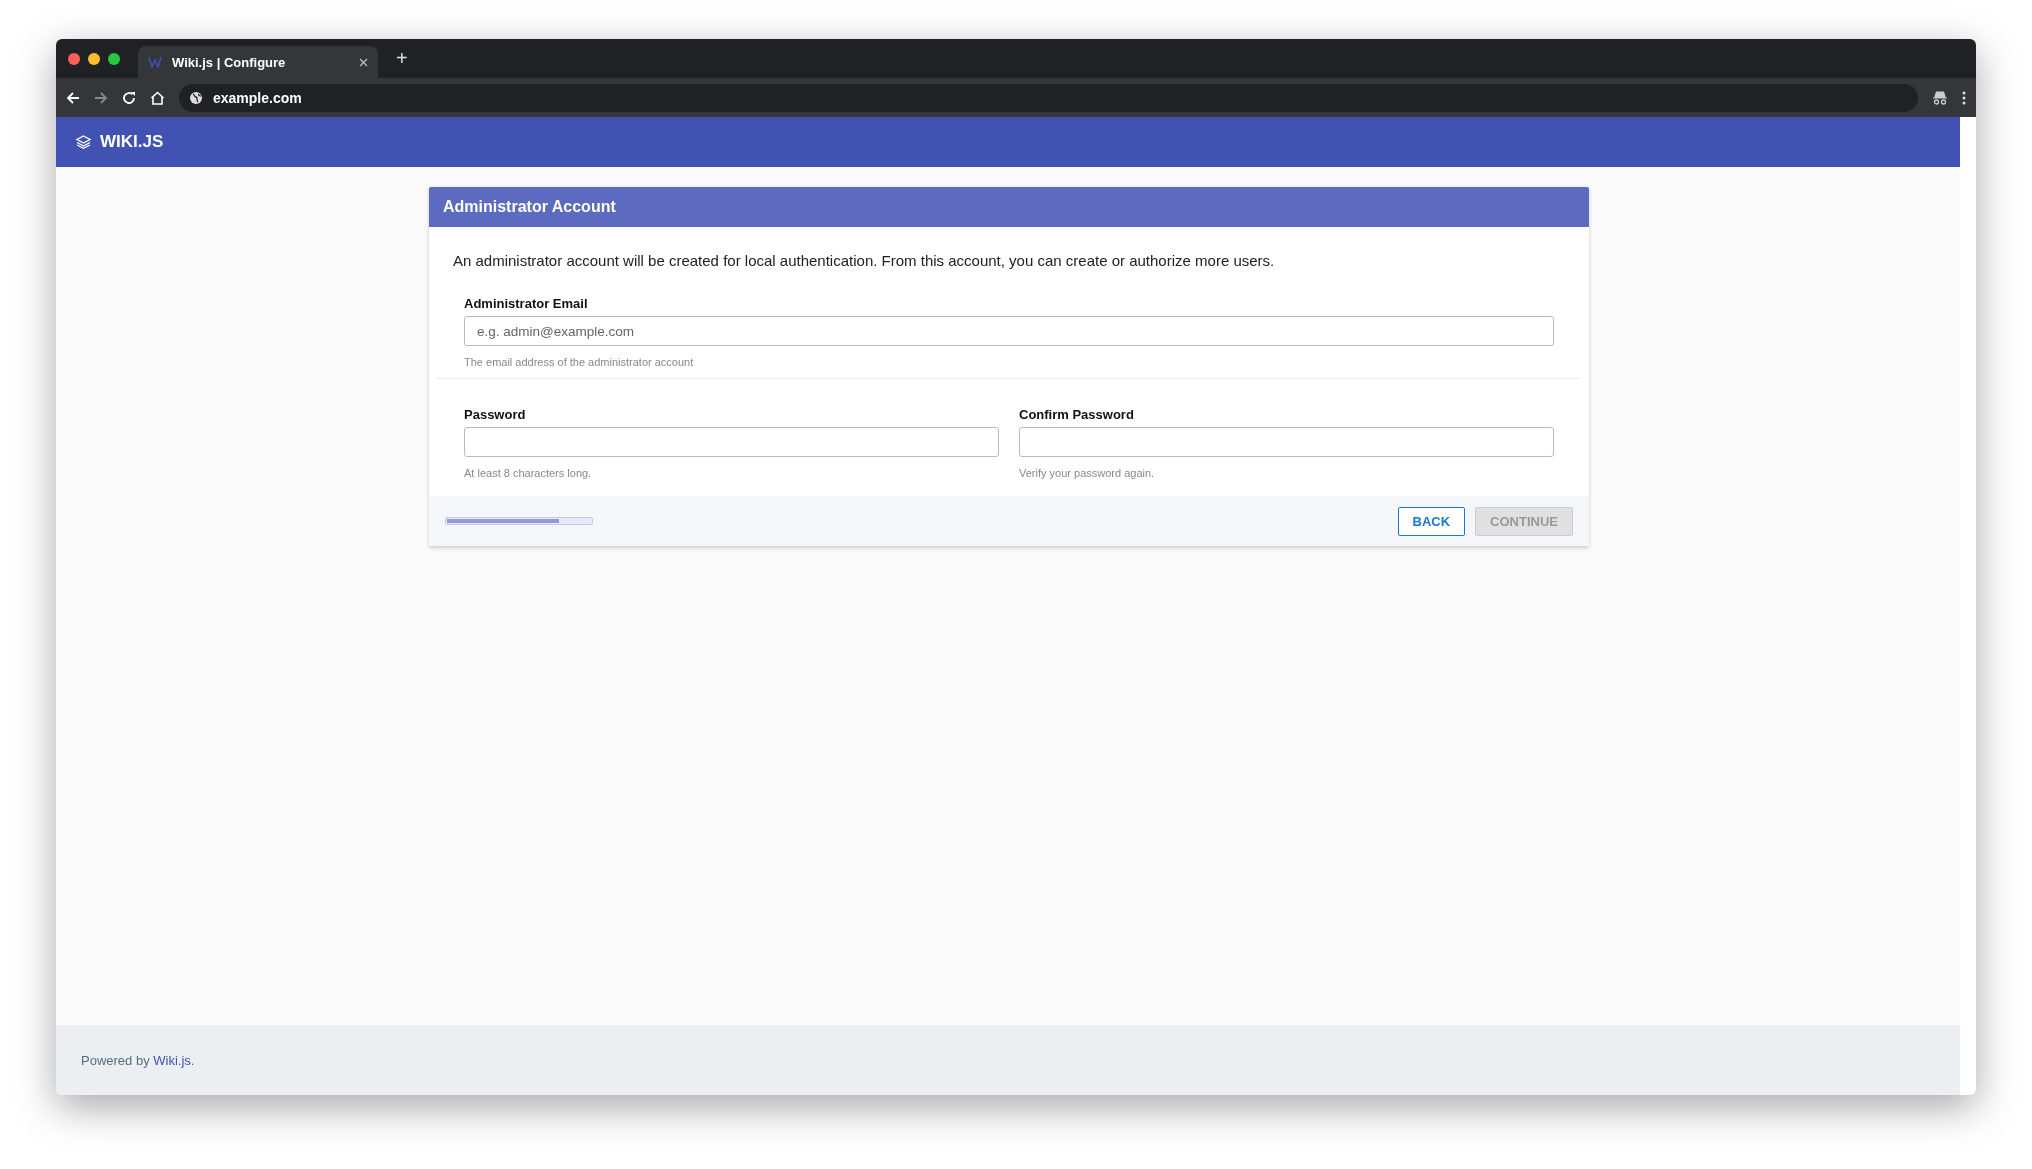 The width and height of the screenshot is (2032, 1169). Describe the element at coordinates (157, 97) in the screenshot. I see `home-icon` at that location.